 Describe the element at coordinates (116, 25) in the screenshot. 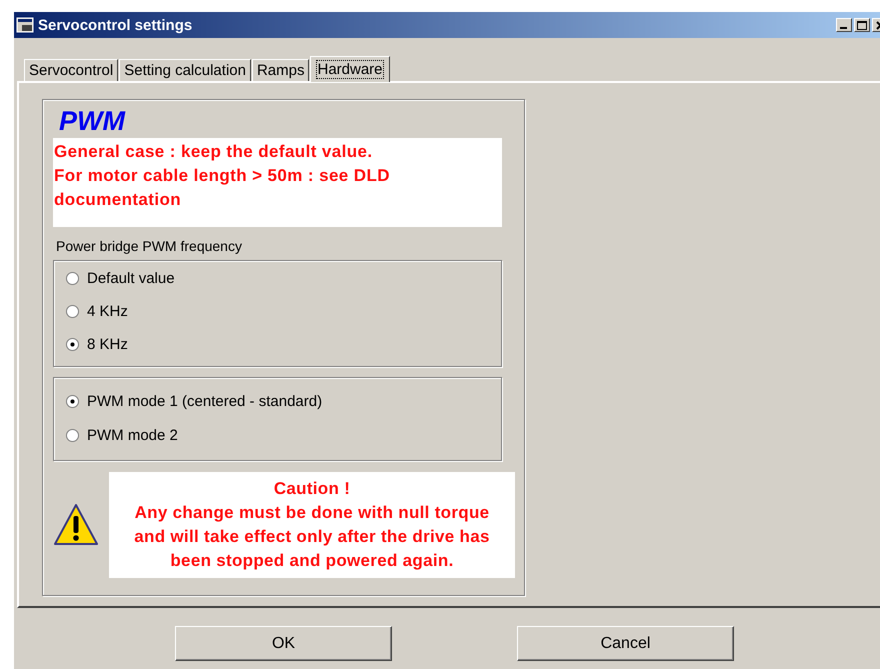

I see `window-title: Servocontrol settings` at that location.